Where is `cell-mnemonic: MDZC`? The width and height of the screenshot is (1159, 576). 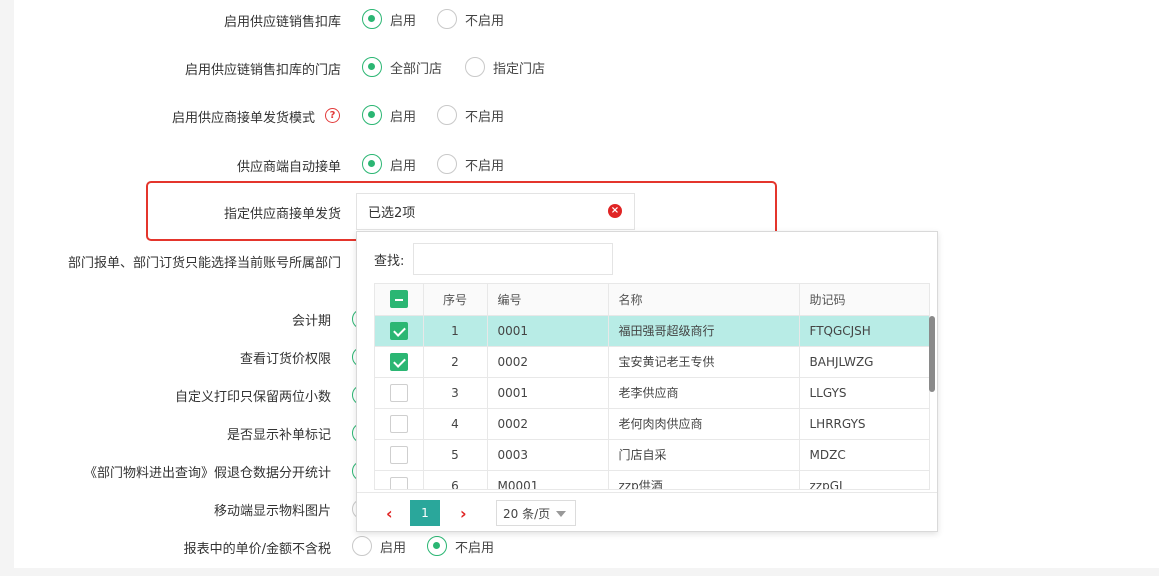
cell-mnemonic: MDZC is located at coordinates (864, 455).